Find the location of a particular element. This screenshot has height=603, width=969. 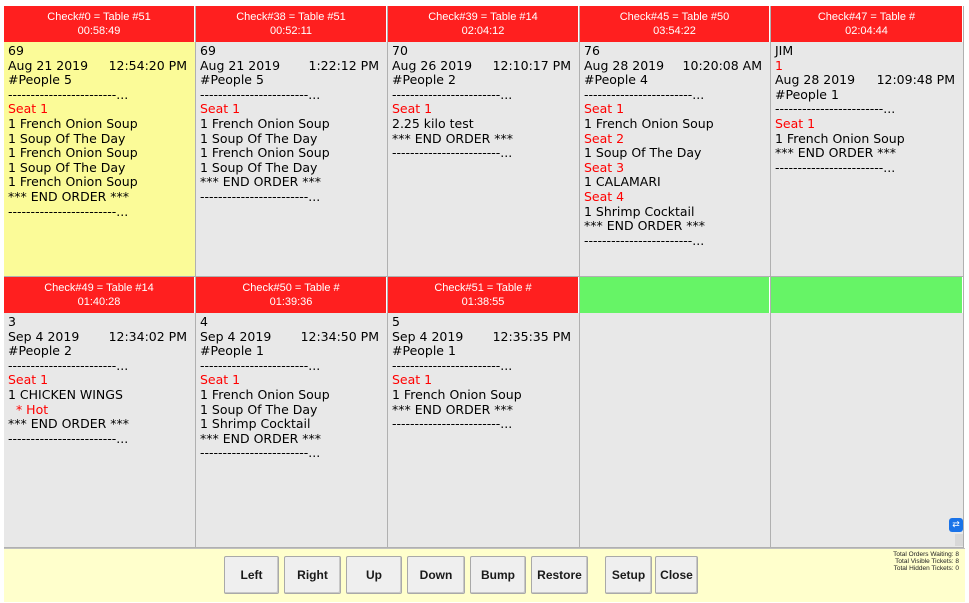

ticket-clock: 12:10:17 PM is located at coordinates (531, 65).